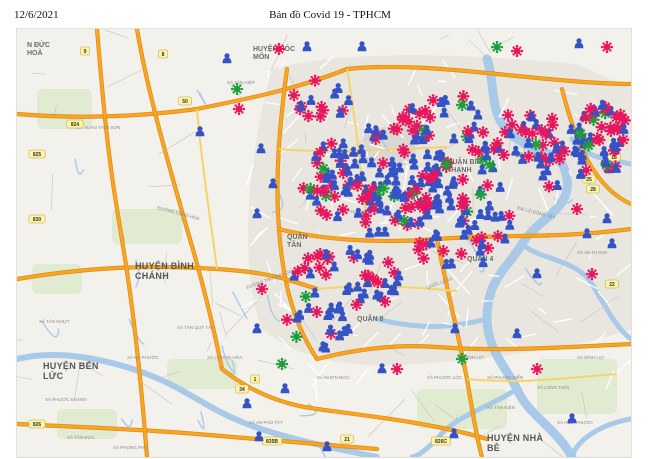 This screenshot has height=459, width=660. Describe the element at coordinates (143, 357) in the screenshot. I see `place-label: XÃ ĐA PHƯỚC` at that location.